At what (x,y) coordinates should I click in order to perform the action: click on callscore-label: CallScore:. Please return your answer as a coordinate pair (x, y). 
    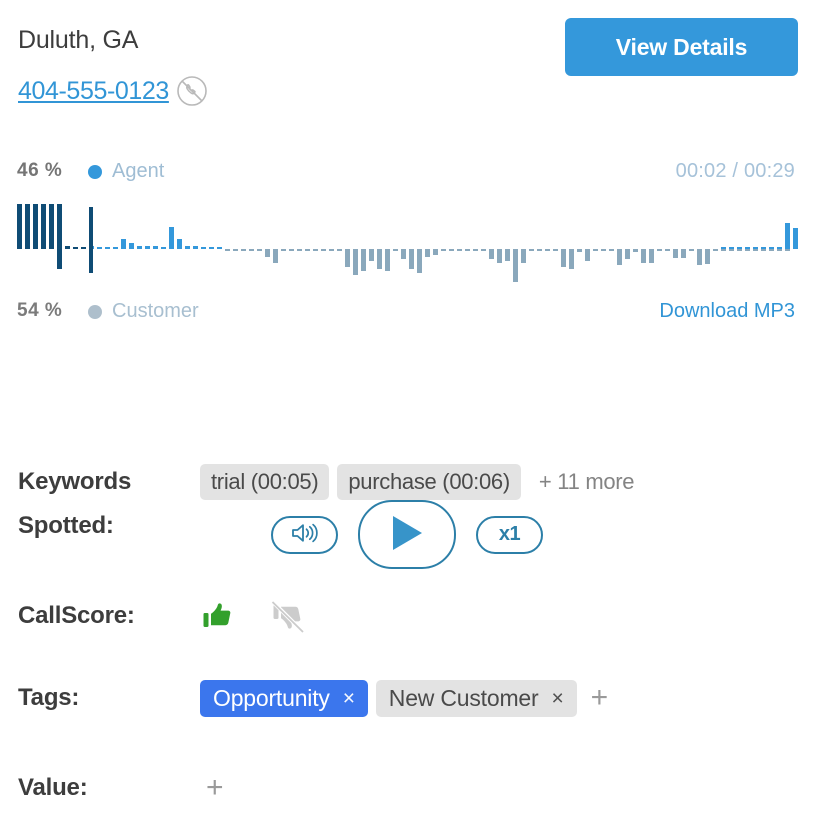
    Looking at the image, I should click on (76, 615).